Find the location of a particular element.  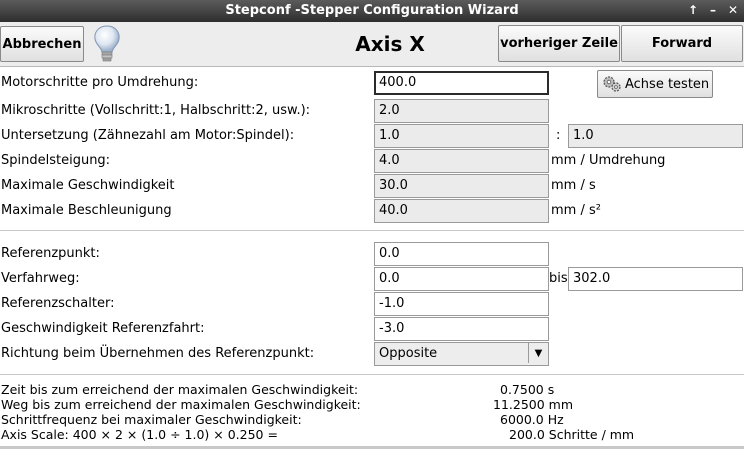

travel-label: Verfahrweg: is located at coordinates (40, 278).